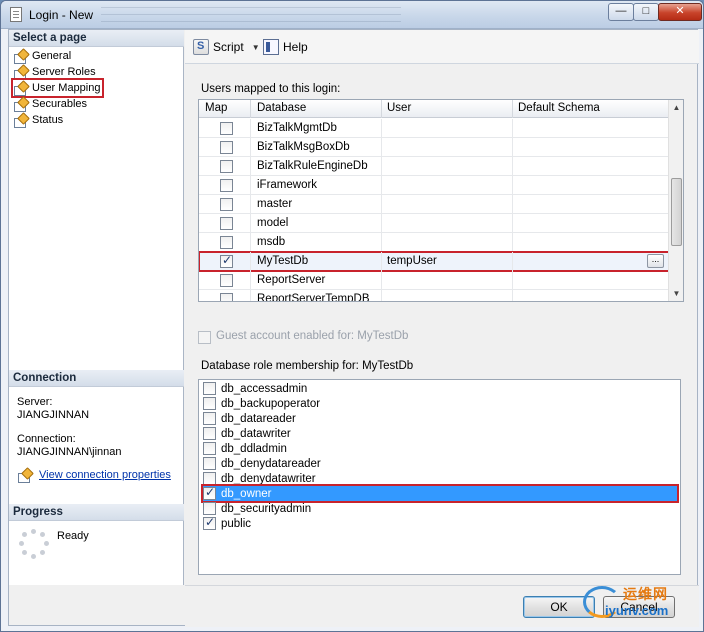  What do you see at coordinates (285, 47) in the screenshot?
I see `help-button: Help` at bounding box center [285, 47].